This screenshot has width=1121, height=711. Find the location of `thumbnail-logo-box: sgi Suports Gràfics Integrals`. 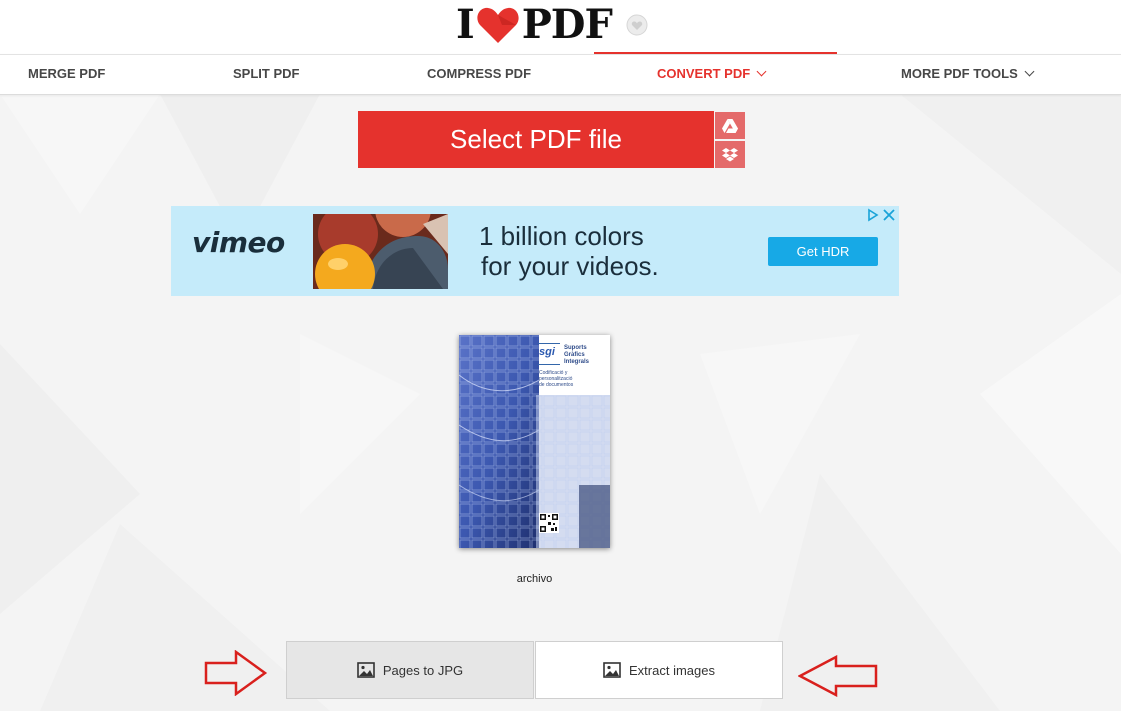

thumbnail-logo-box: sgi Suports Gràfics Integrals is located at coordinates (563, 354).